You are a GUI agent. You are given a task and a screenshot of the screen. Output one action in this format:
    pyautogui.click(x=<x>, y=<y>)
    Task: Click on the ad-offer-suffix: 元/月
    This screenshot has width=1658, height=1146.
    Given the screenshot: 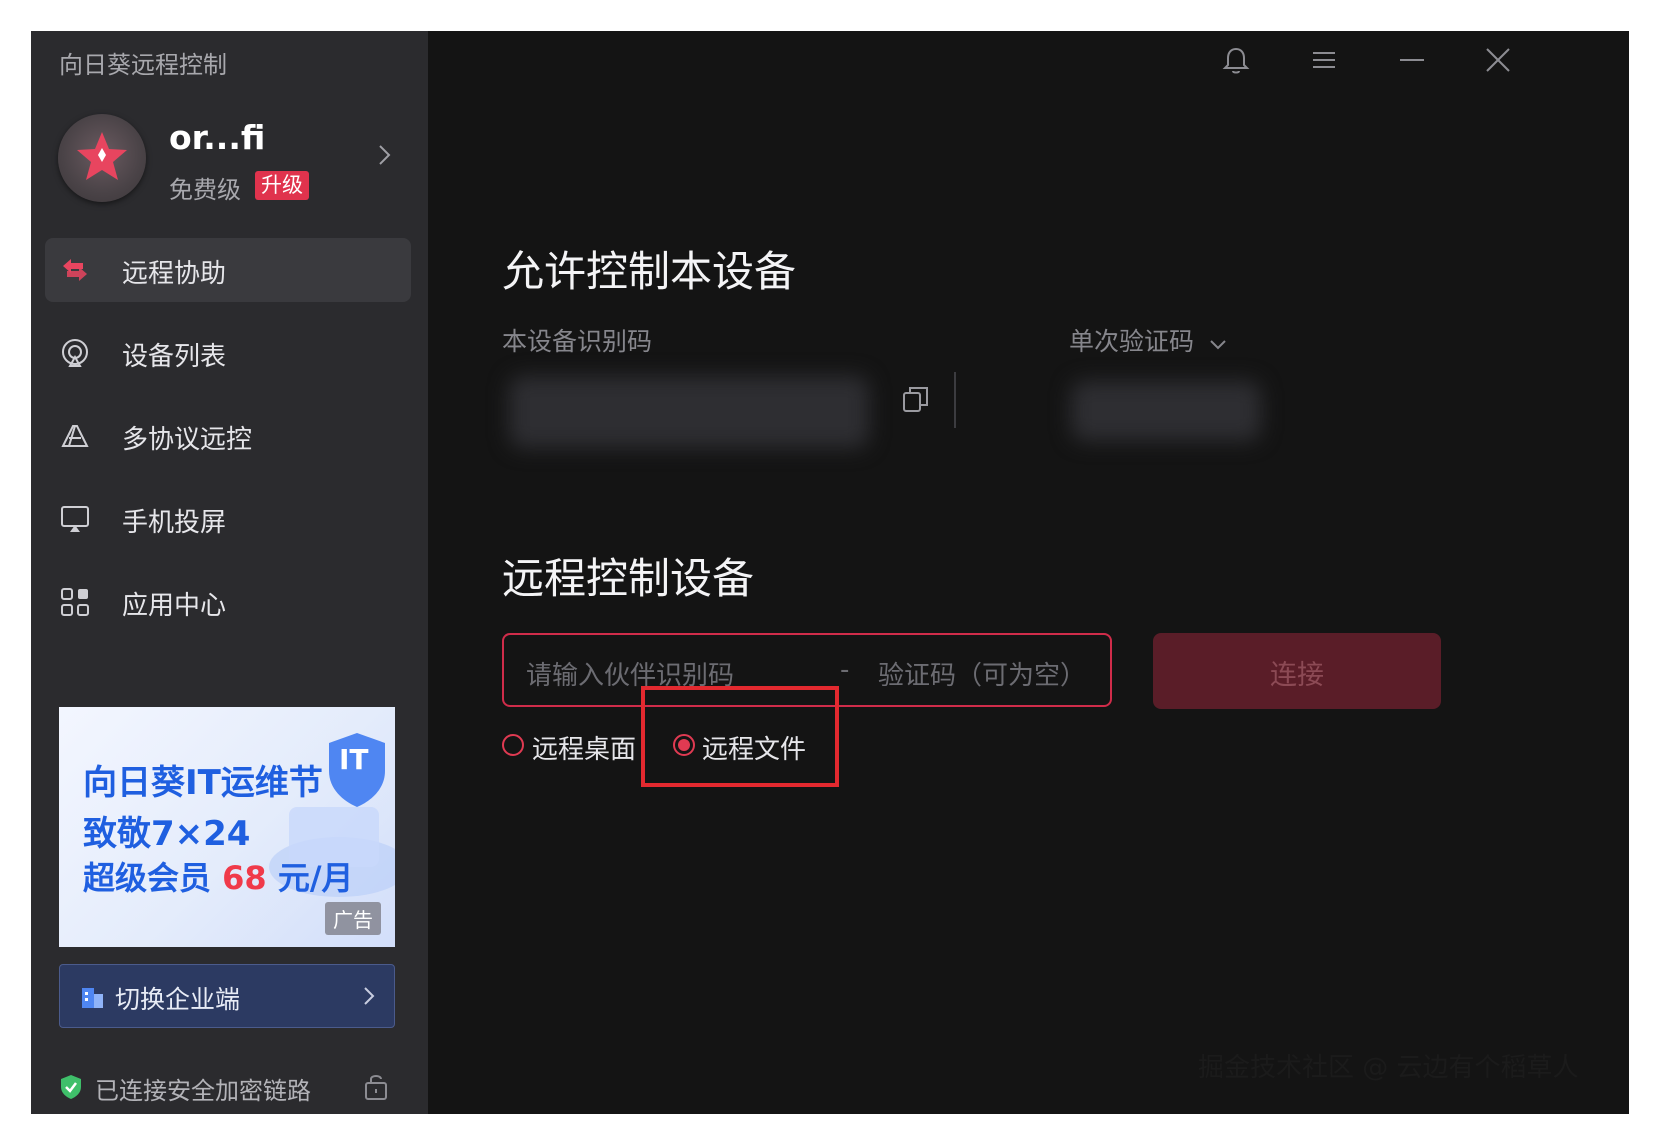 What is the action you would take?
    pyautogui.click(x=315, y=878)
    